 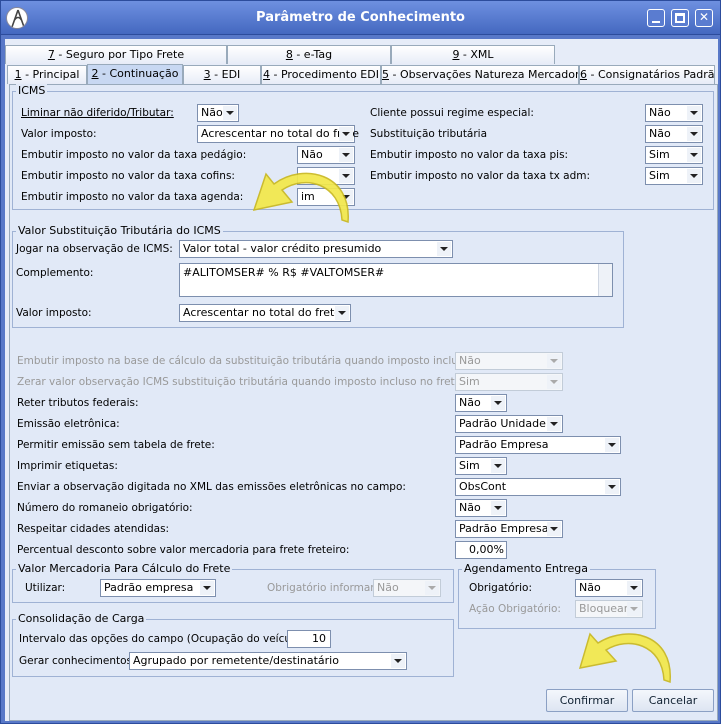 What do you see at coordinates (673, 700) in the screenshot?
I see `cancel-button: Cancelar` at bounding box center [673, 700].